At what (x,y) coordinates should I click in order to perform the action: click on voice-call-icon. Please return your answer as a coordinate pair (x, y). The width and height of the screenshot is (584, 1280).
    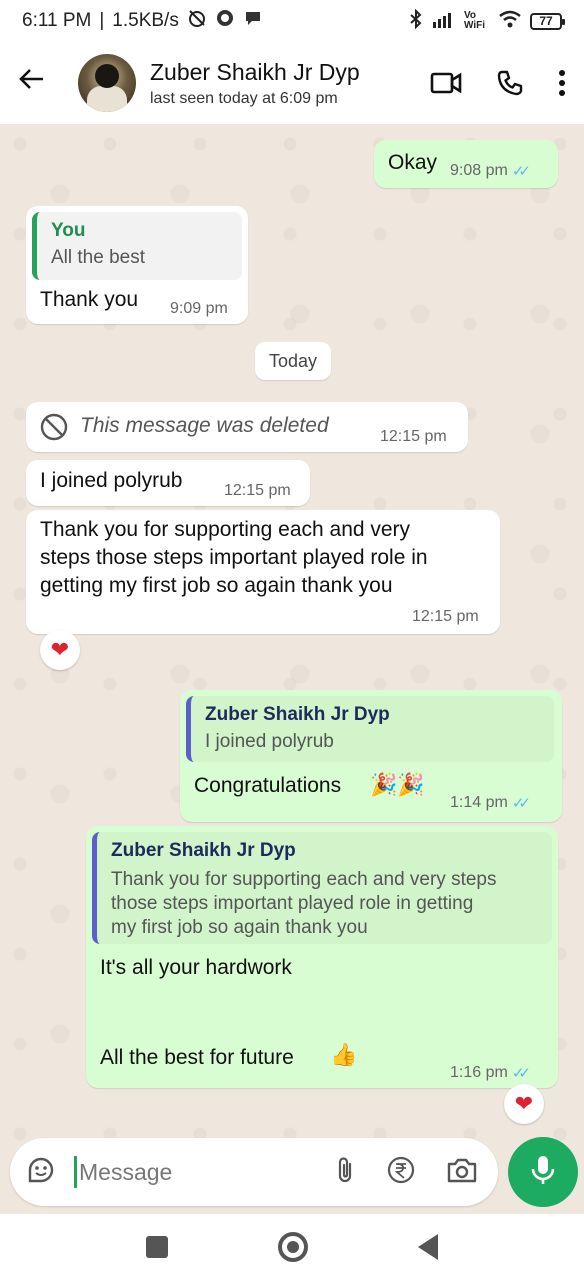
    Looking at the image, I should click on (510, 83).